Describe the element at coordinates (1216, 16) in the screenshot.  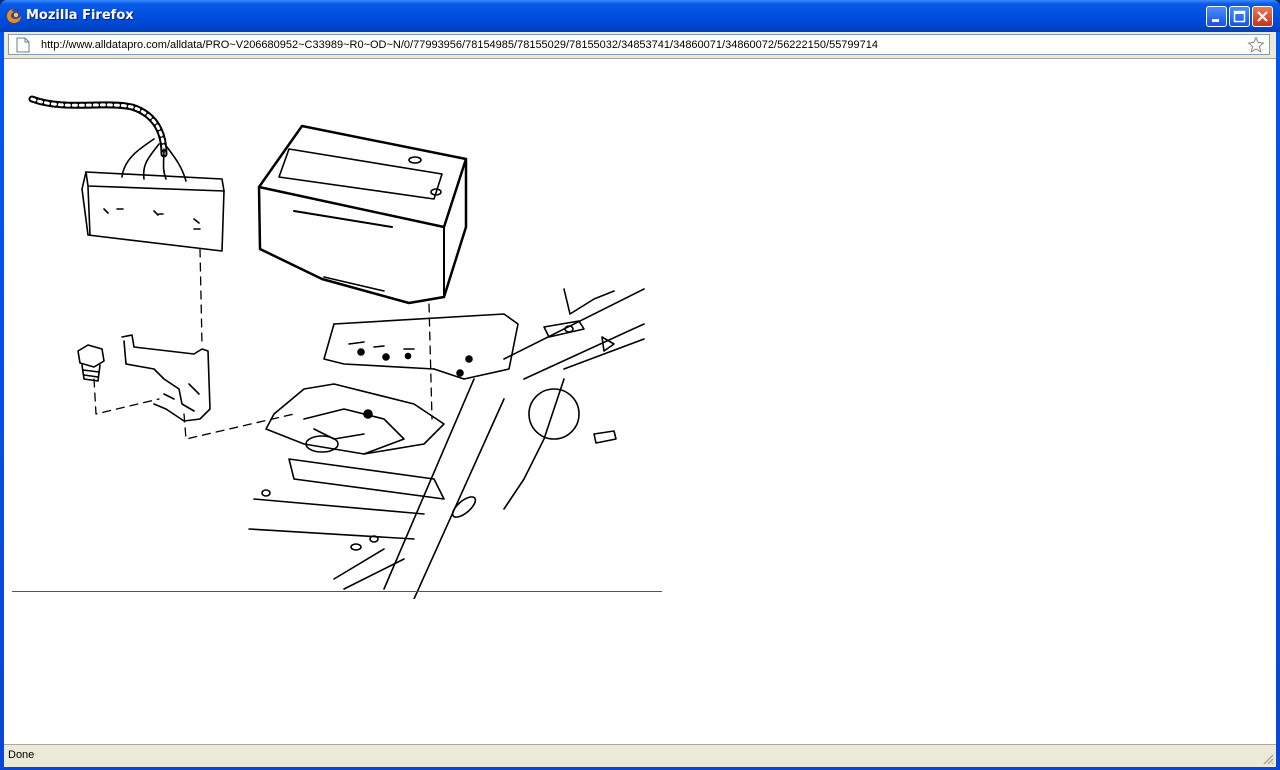
I see `minimize-button` at that location.